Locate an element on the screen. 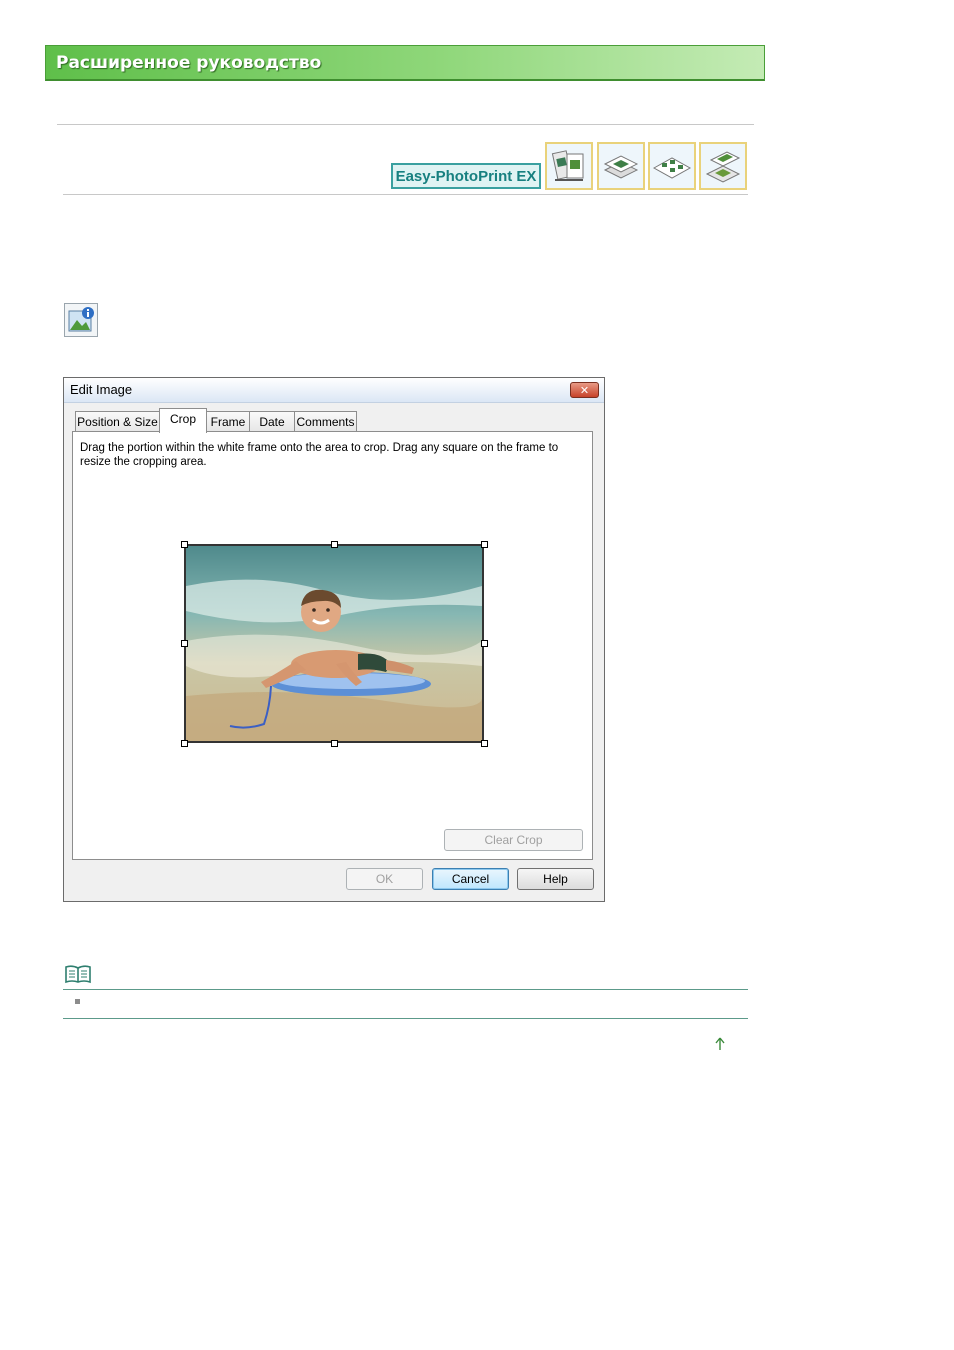 The height and width of the screenshot is (1350, 954). note-divider-top is located at coordinates (405, 989).